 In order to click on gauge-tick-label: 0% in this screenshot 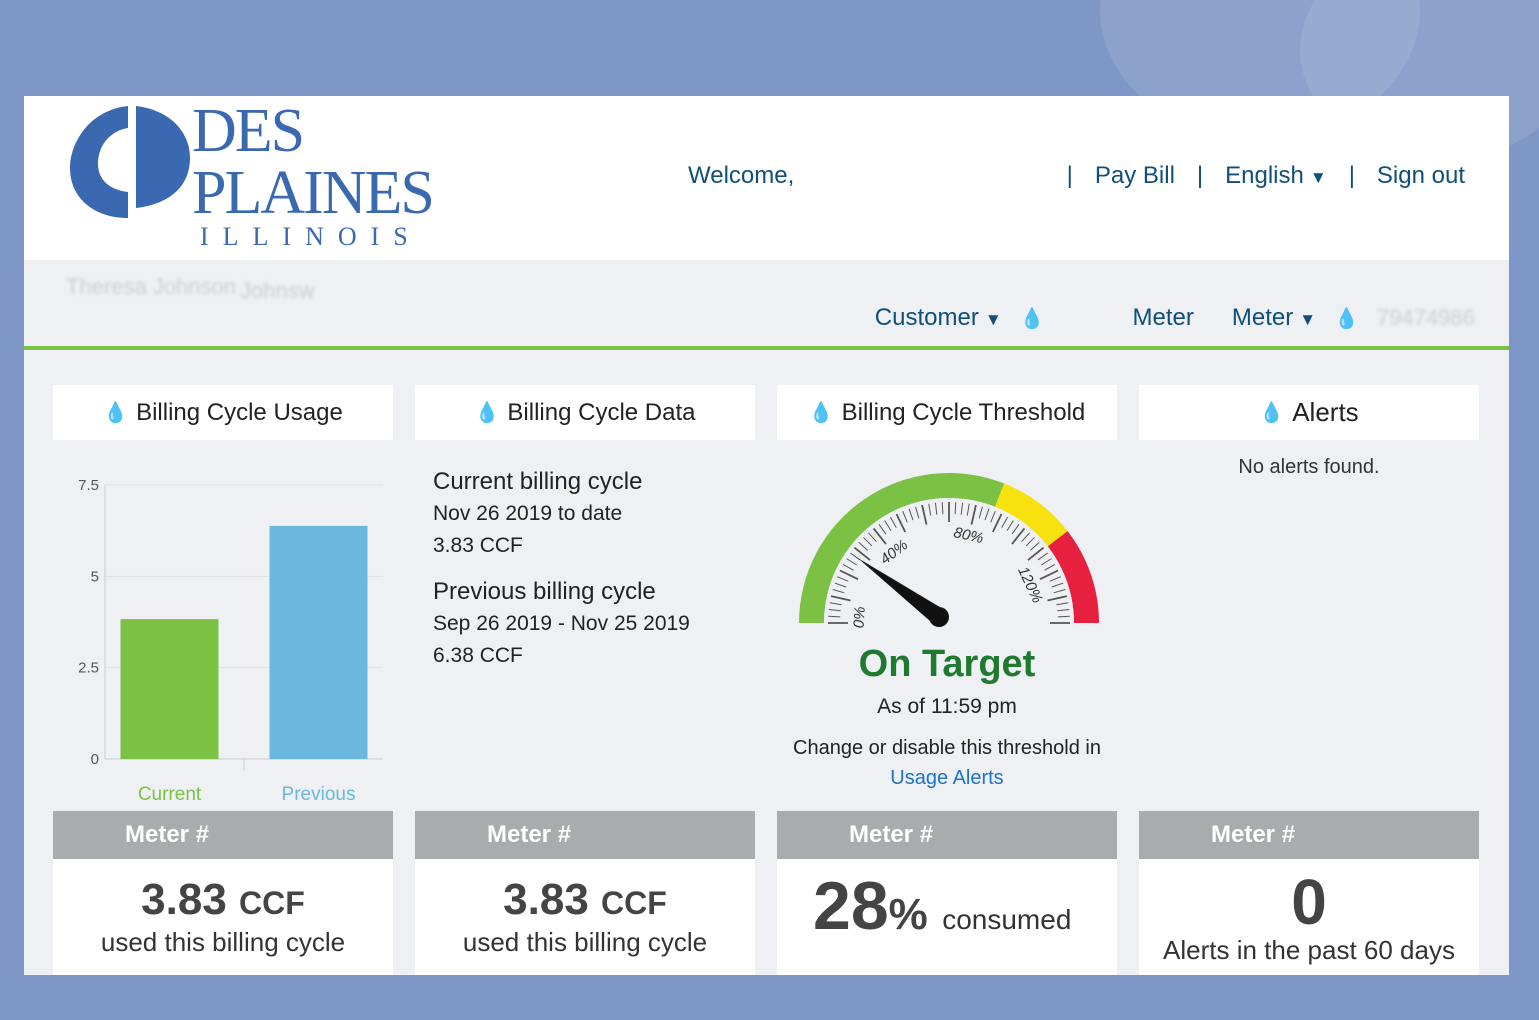, I will do `click(860, 617)`.